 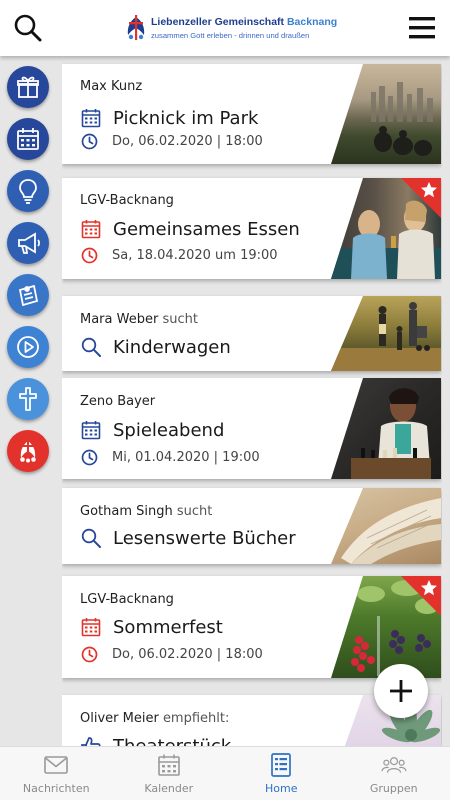 I want to click on rail-community-button, so click(x=28, y=451).